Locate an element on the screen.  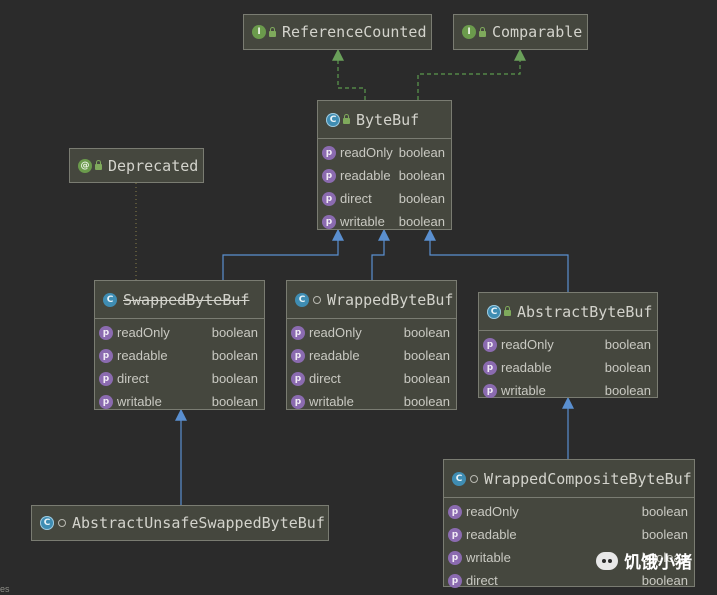
node-abstract-unsafe-swapped-bytebuf: C AbstractUnsafeSwappedByteBuf is located at coordinates (180, 523).